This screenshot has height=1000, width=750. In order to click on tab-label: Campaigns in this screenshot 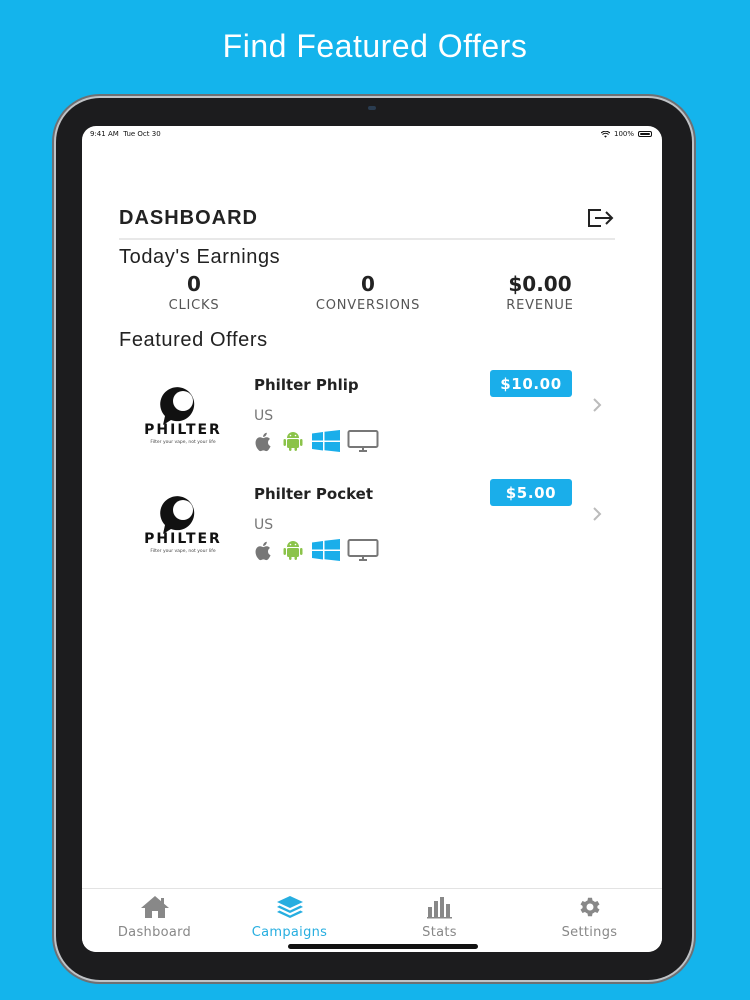, I will do `click(289, 932)`.